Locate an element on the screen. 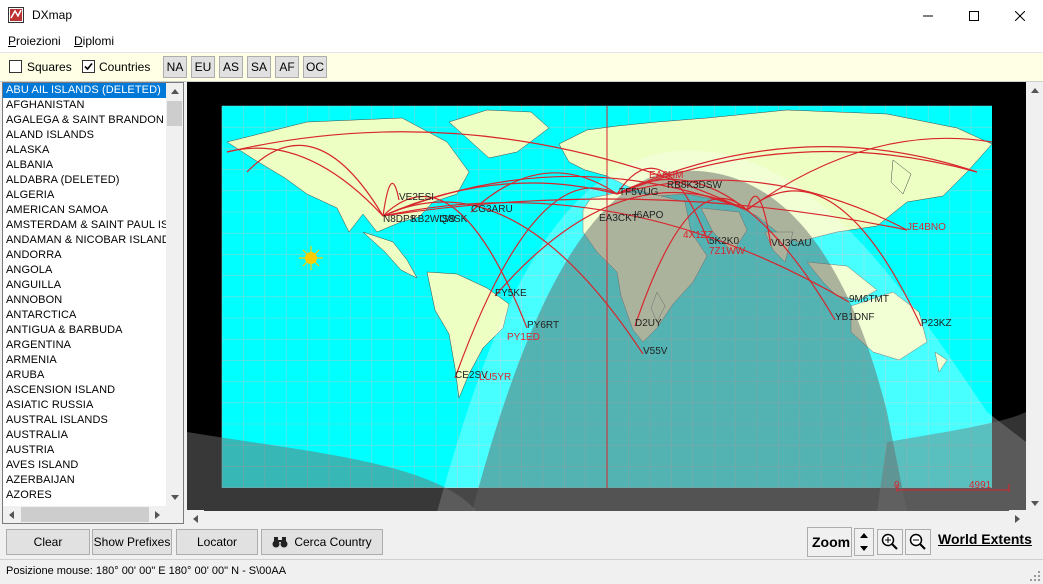  squares-label: Squares is located at coordinates (49, 67).